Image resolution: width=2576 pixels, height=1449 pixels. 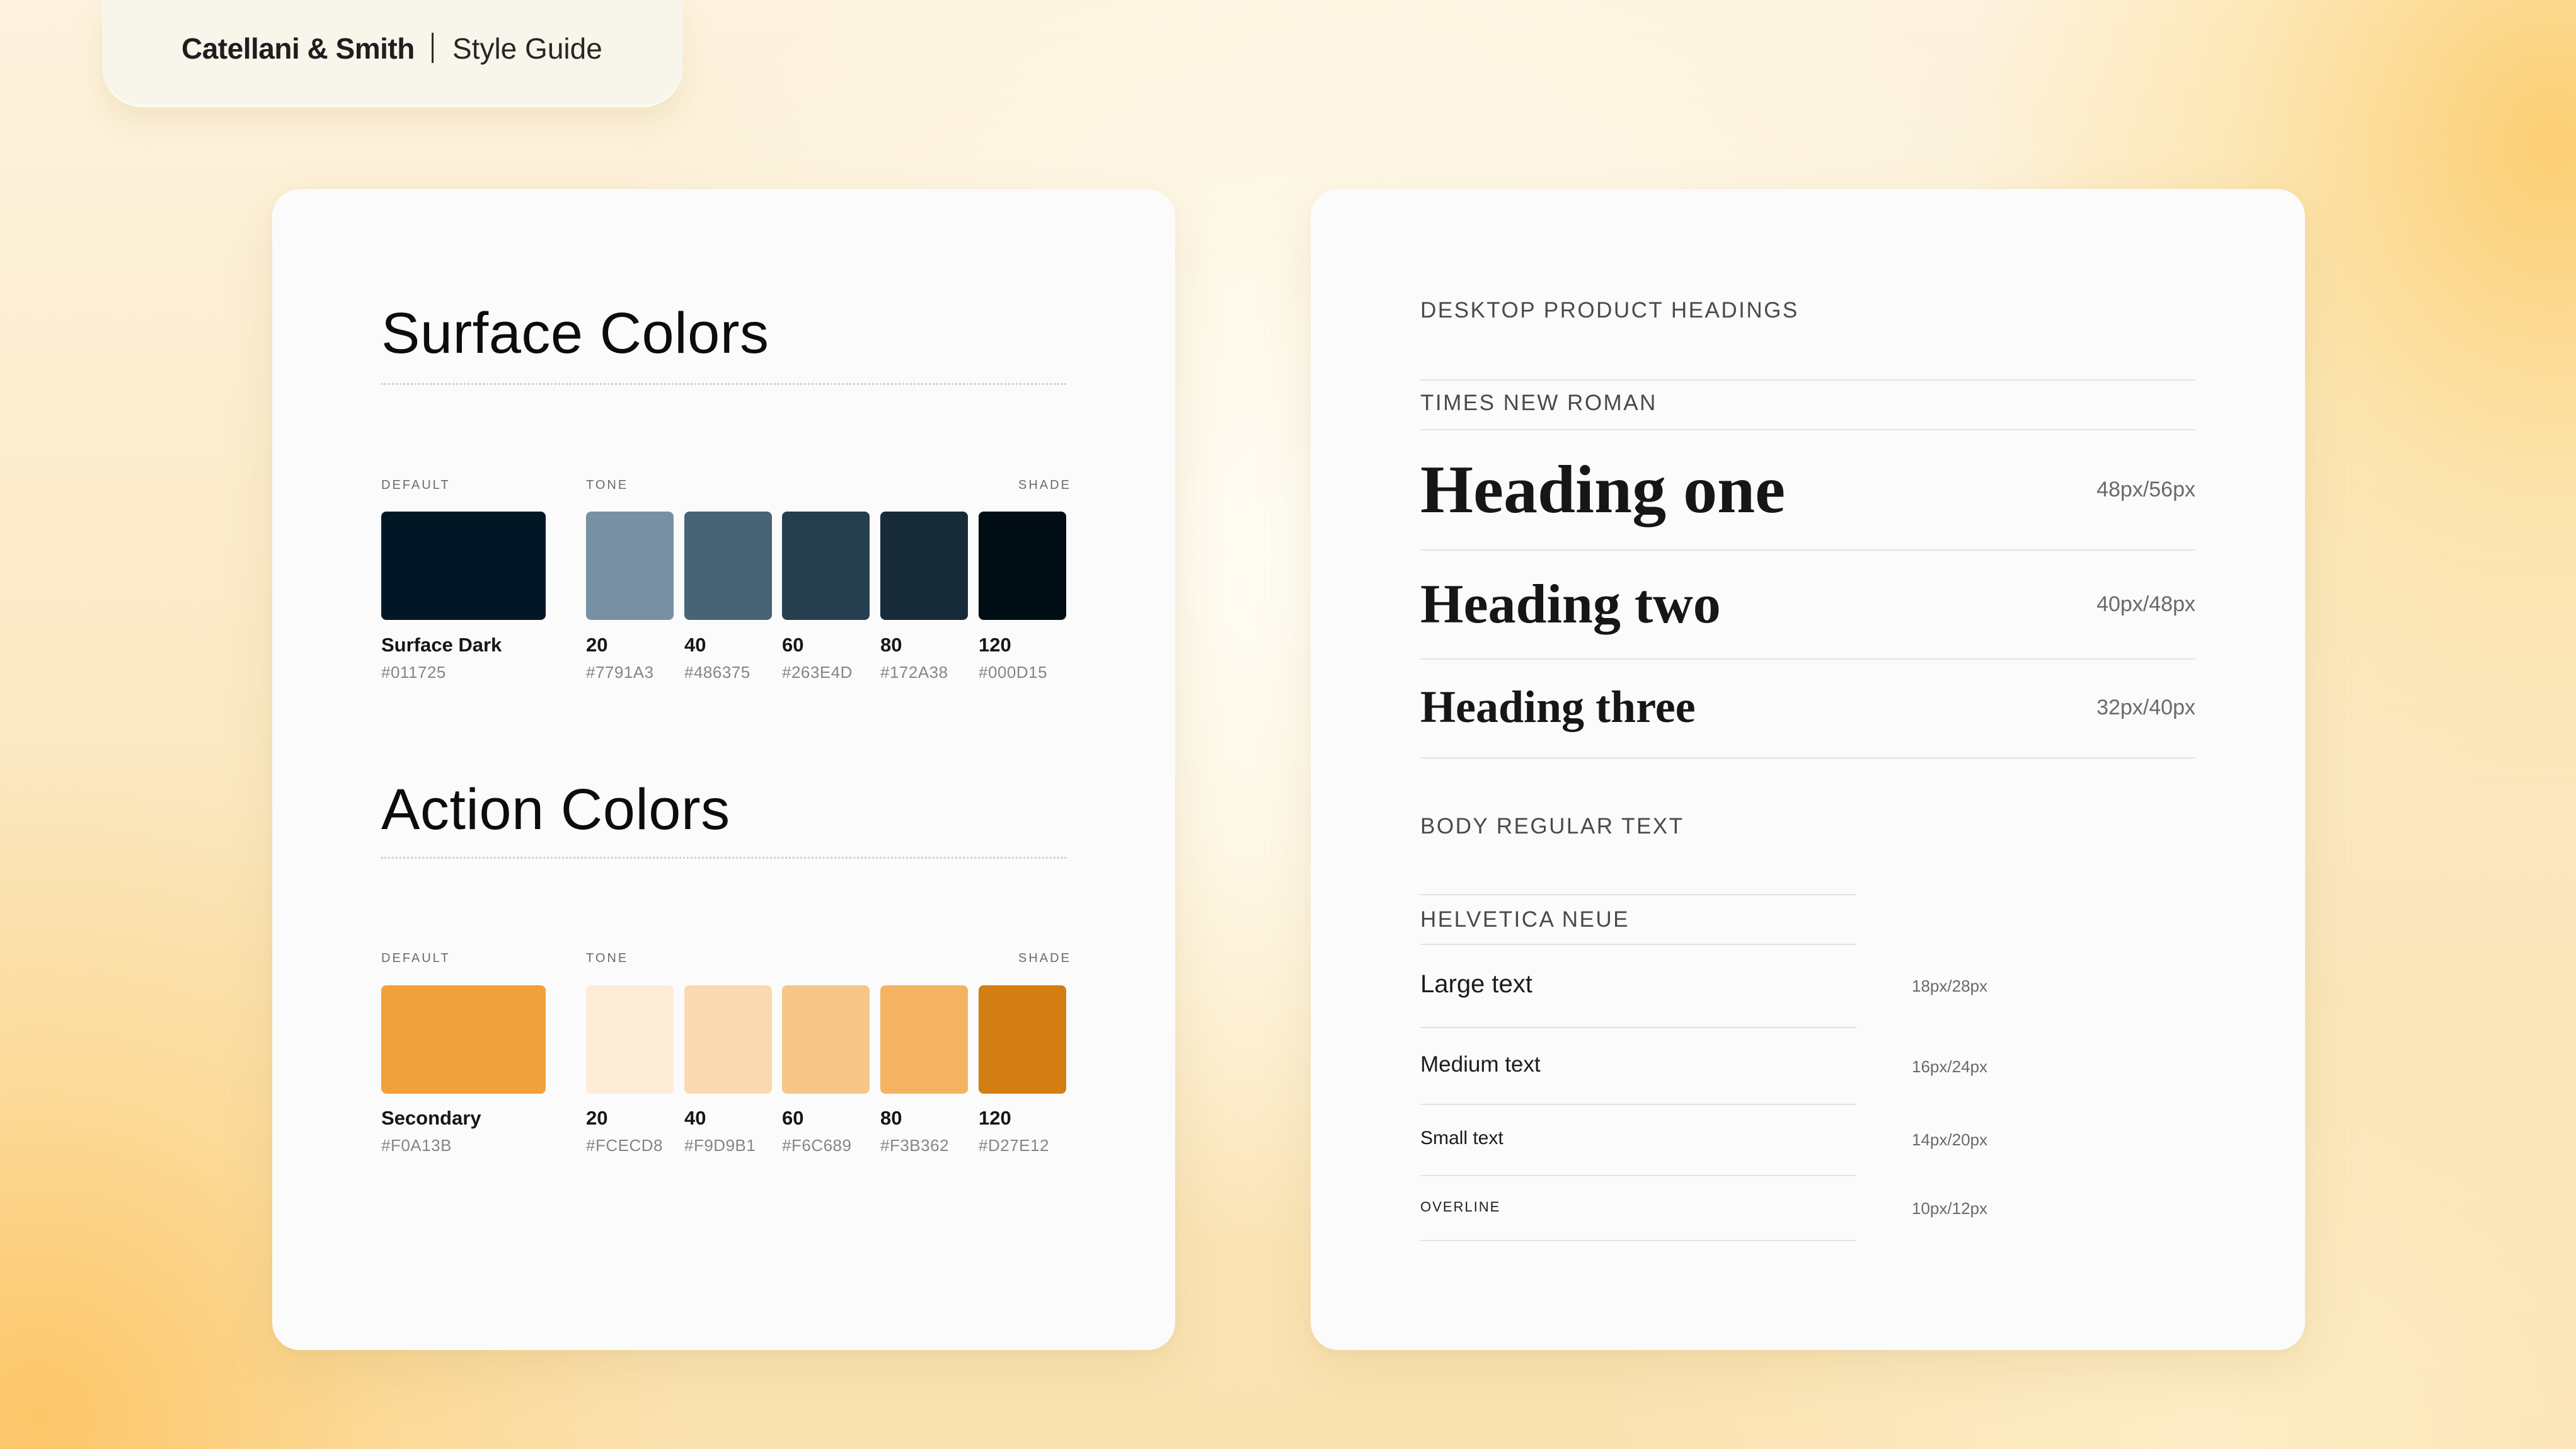 What do you see at coordinates (575, 333) in the screenshot?
I see `surface-colors-title: Surface Colors` at bounding box center [575, 333].